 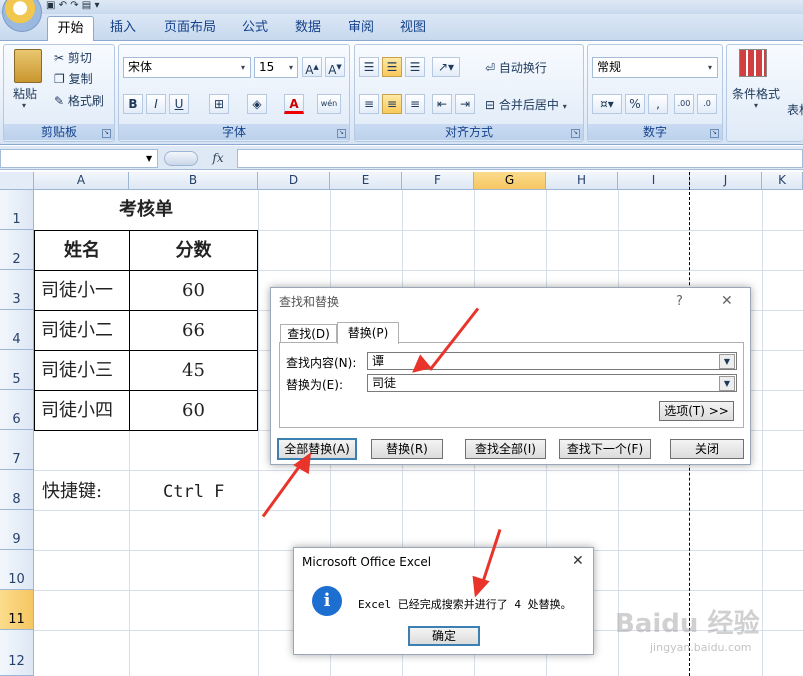 I want to click on column-header: F, so click(x=438, y=181).